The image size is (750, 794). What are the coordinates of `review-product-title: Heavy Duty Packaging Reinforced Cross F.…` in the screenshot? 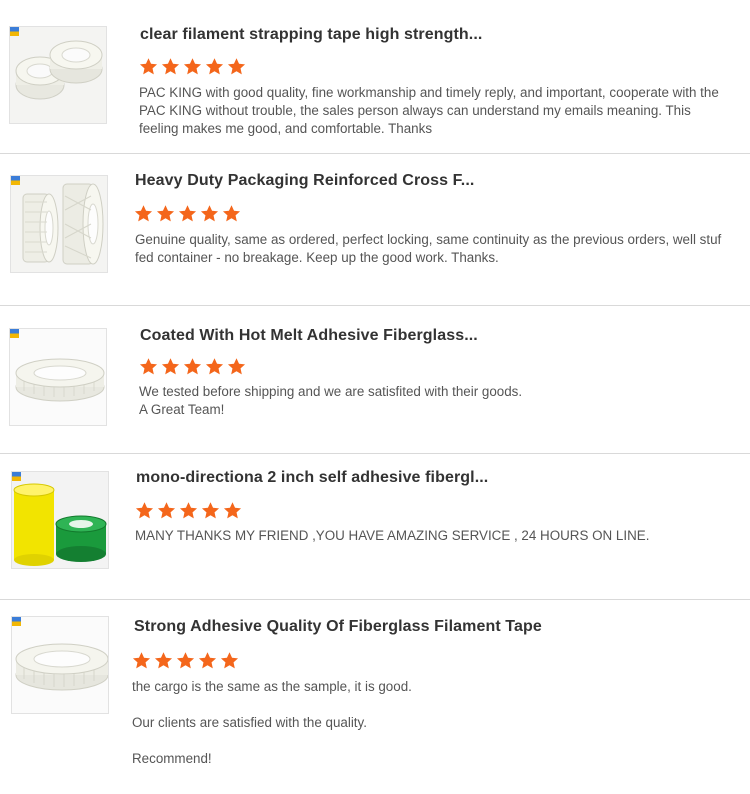 It's located at (304, 181).